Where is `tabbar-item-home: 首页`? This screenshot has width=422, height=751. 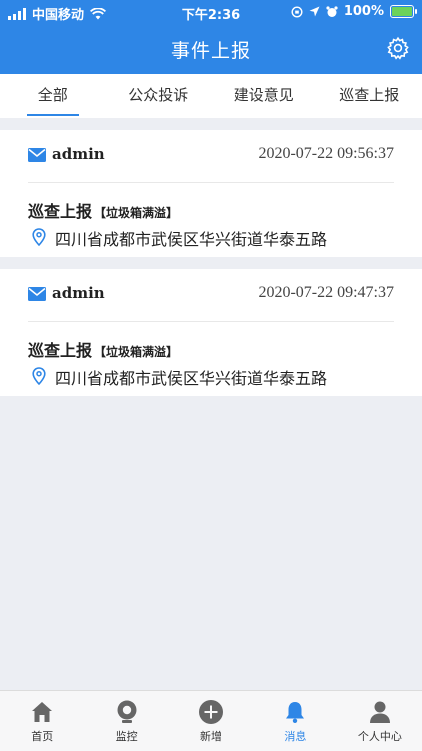 tabbar-item-home: 首页 is located at coordinates (42, 721).